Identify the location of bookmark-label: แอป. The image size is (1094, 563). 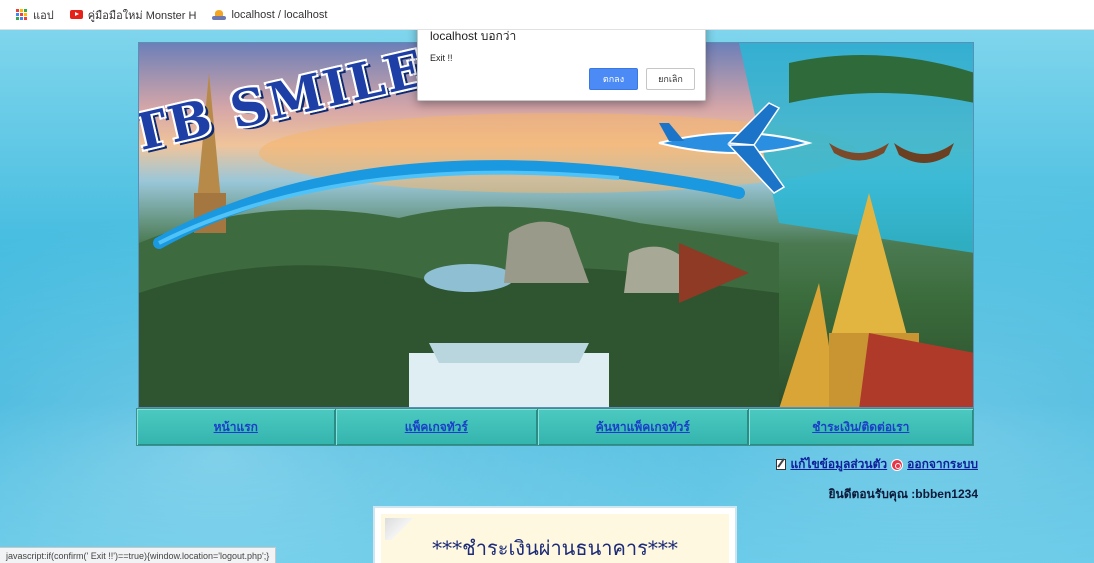
(43, 15).